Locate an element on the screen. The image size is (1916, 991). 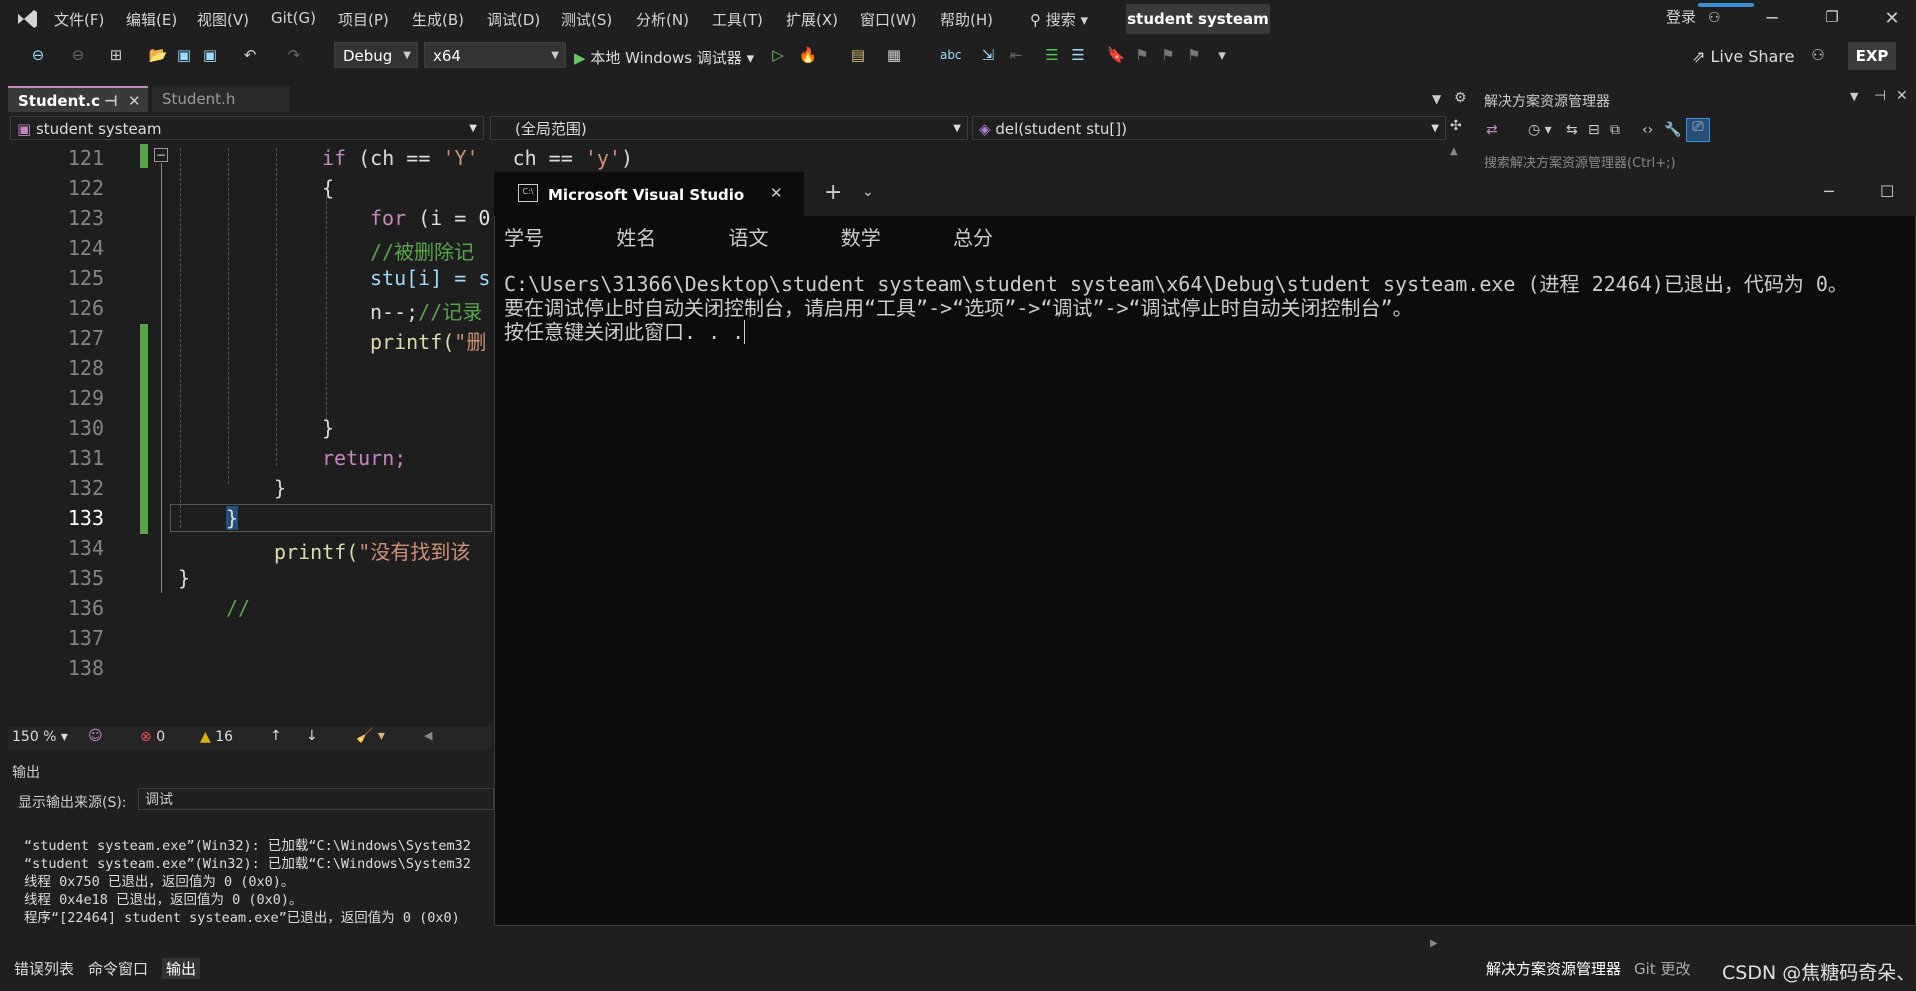
menu-window: 窗口(W) is located at coordinates (888, 19).